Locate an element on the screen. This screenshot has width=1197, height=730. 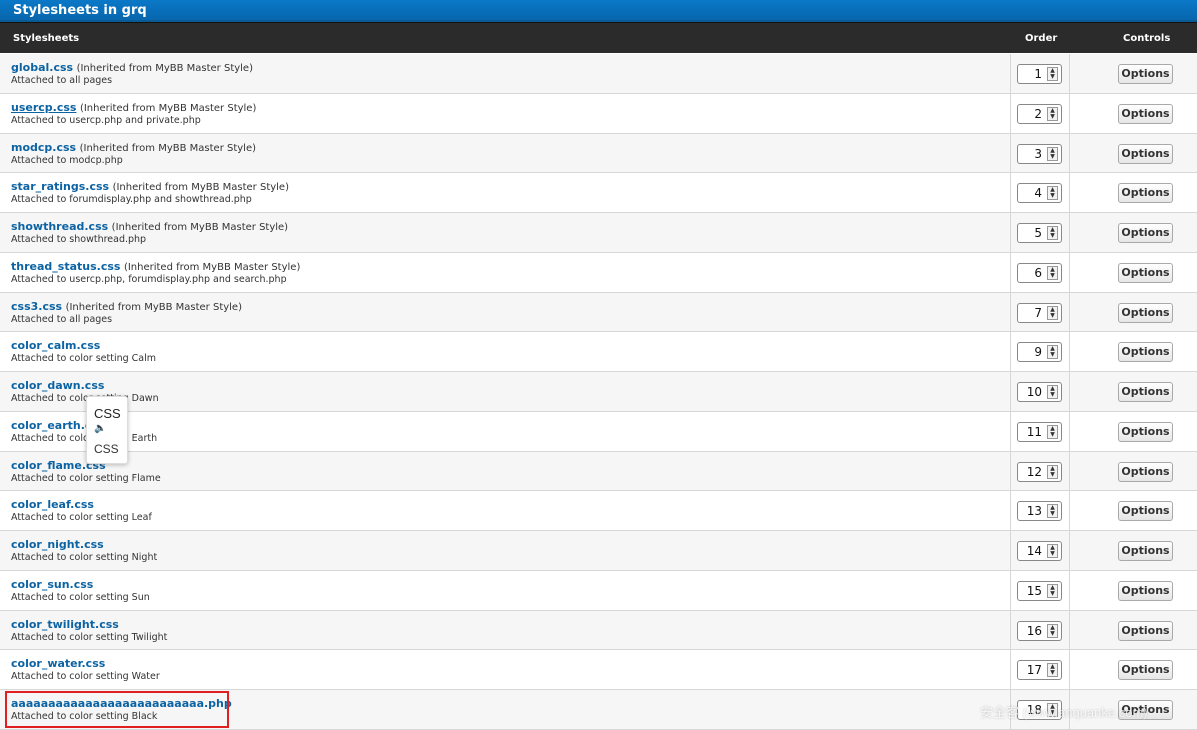
order-stepper: 1 ▲ ▼ is located at coordinates (1039, 74).